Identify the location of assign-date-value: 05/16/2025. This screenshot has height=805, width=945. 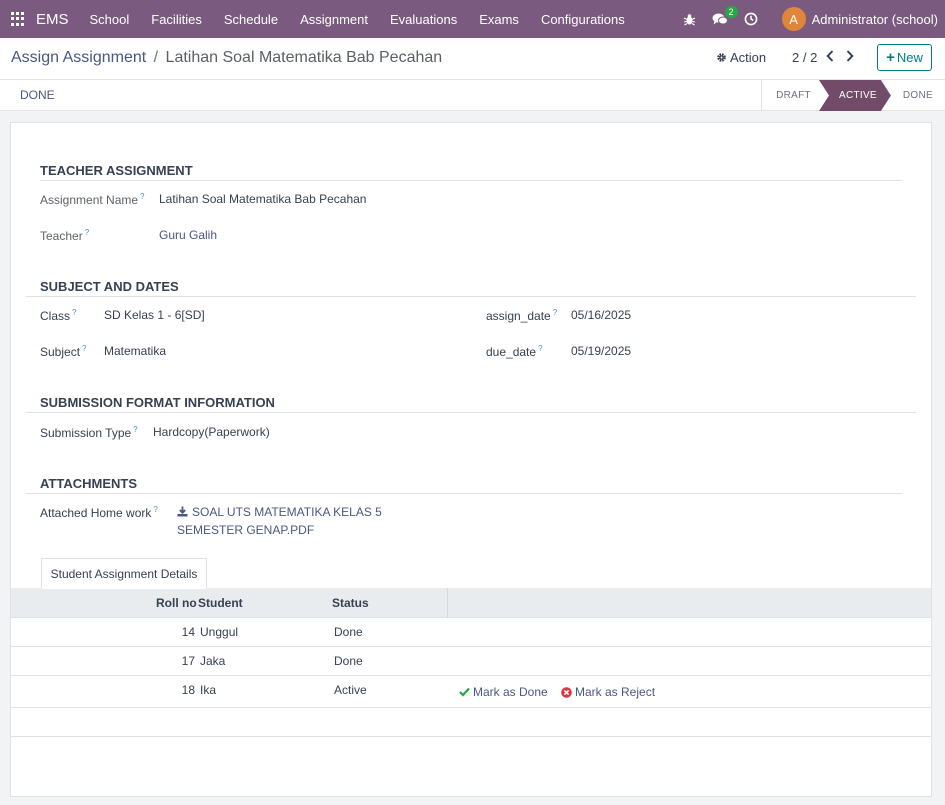
(601, 315).